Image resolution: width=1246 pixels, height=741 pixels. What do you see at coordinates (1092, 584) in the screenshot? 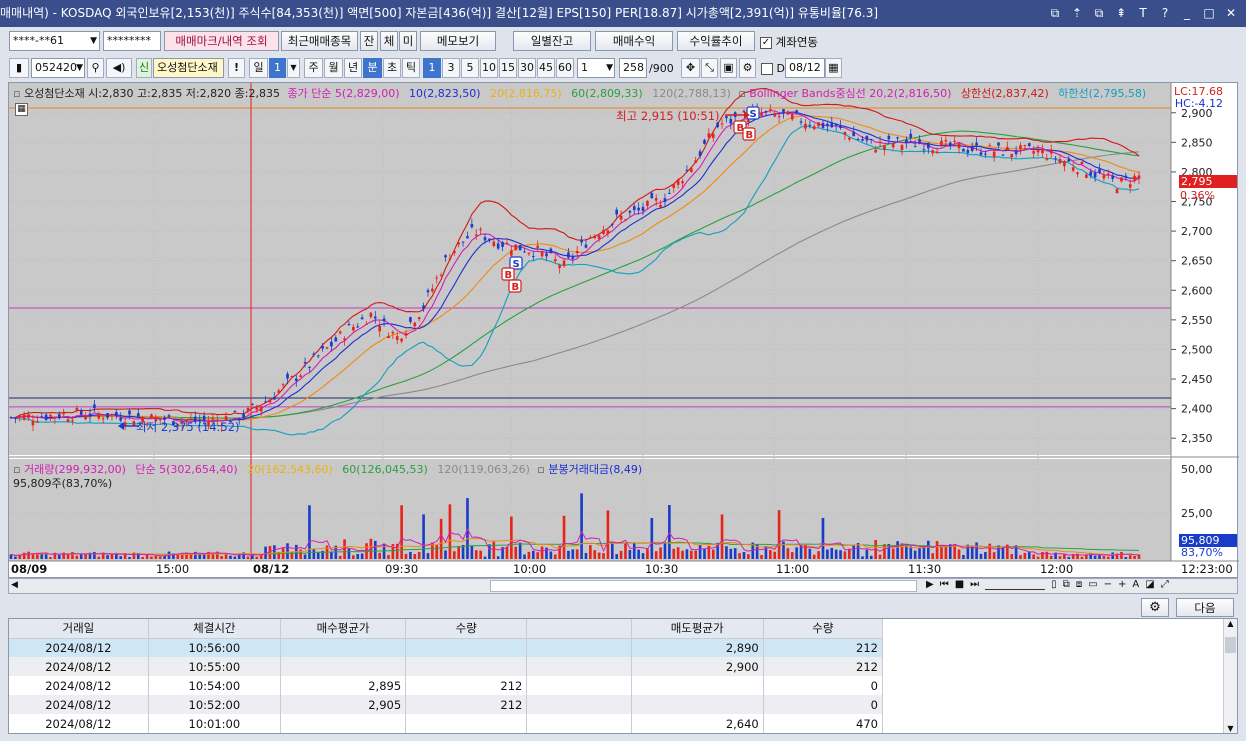
I see `layout3-icon: ▭` at bounding box center [1092, 584].